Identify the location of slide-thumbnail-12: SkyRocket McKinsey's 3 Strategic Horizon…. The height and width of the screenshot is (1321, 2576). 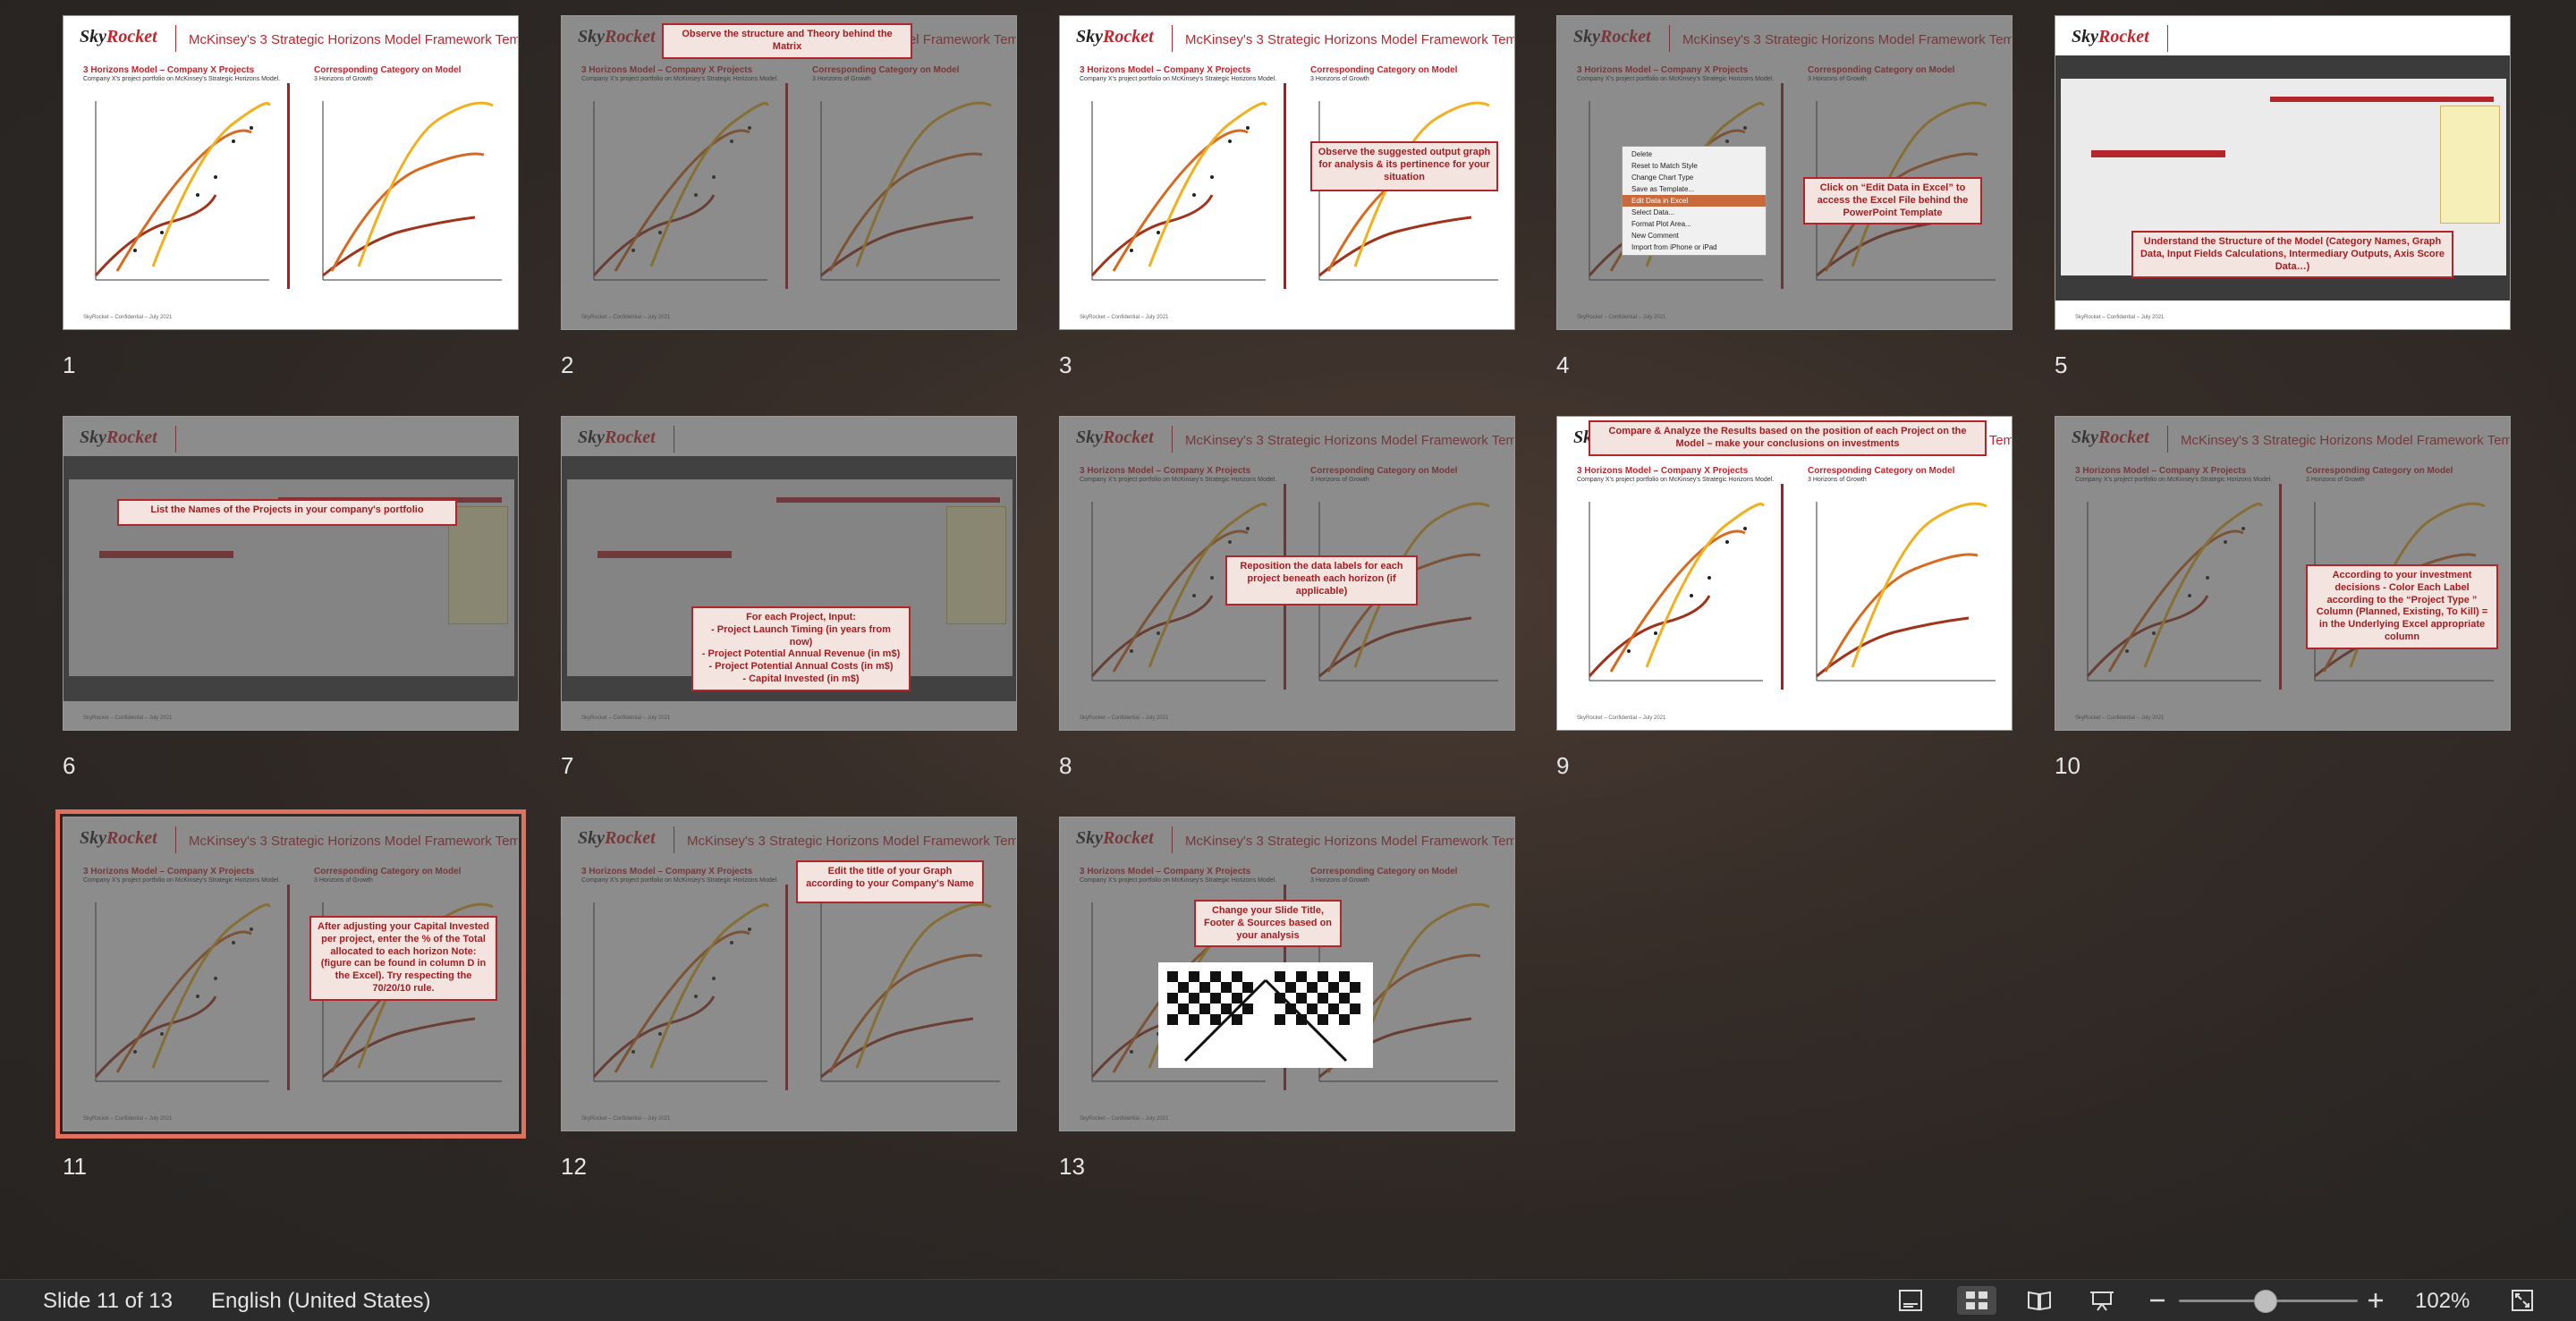
(789, 974).